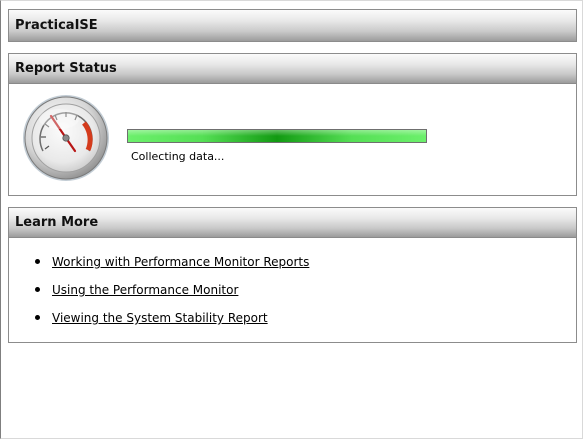 Image resolution: width=583 pixels, height=439 pixels. What do you see at coordinates (66, 138) in the screenshot?
I see `performance-gauge-icon` at bounding box center [66, 138].